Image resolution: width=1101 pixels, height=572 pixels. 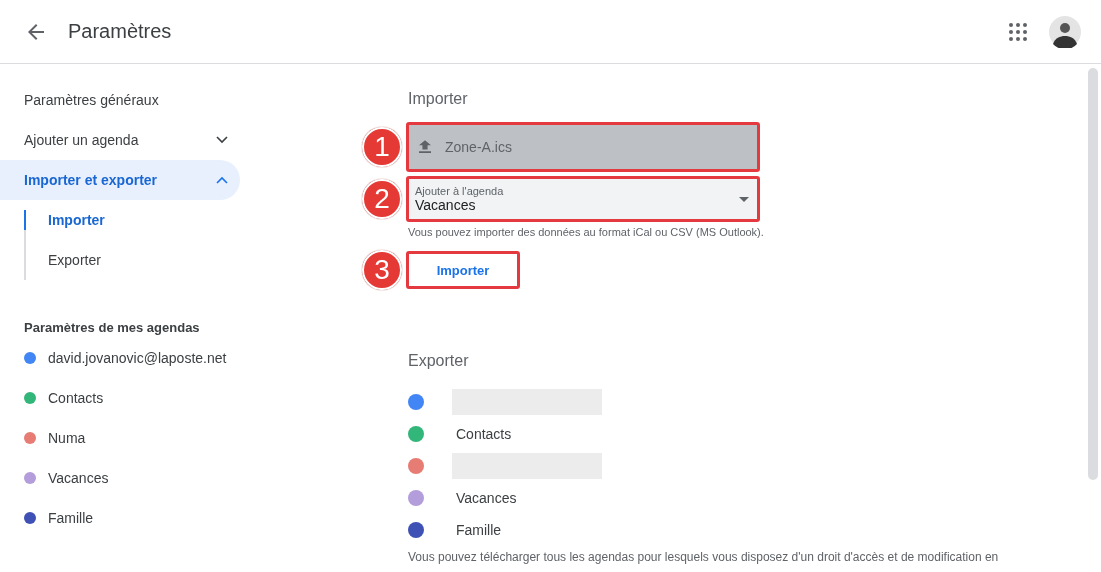 What do you see at coordinates (583, 199) in the screenshot?
I see `calendar-dropdown: Ajouter à l'agenda Vacances` at bounding box center [583, 199].